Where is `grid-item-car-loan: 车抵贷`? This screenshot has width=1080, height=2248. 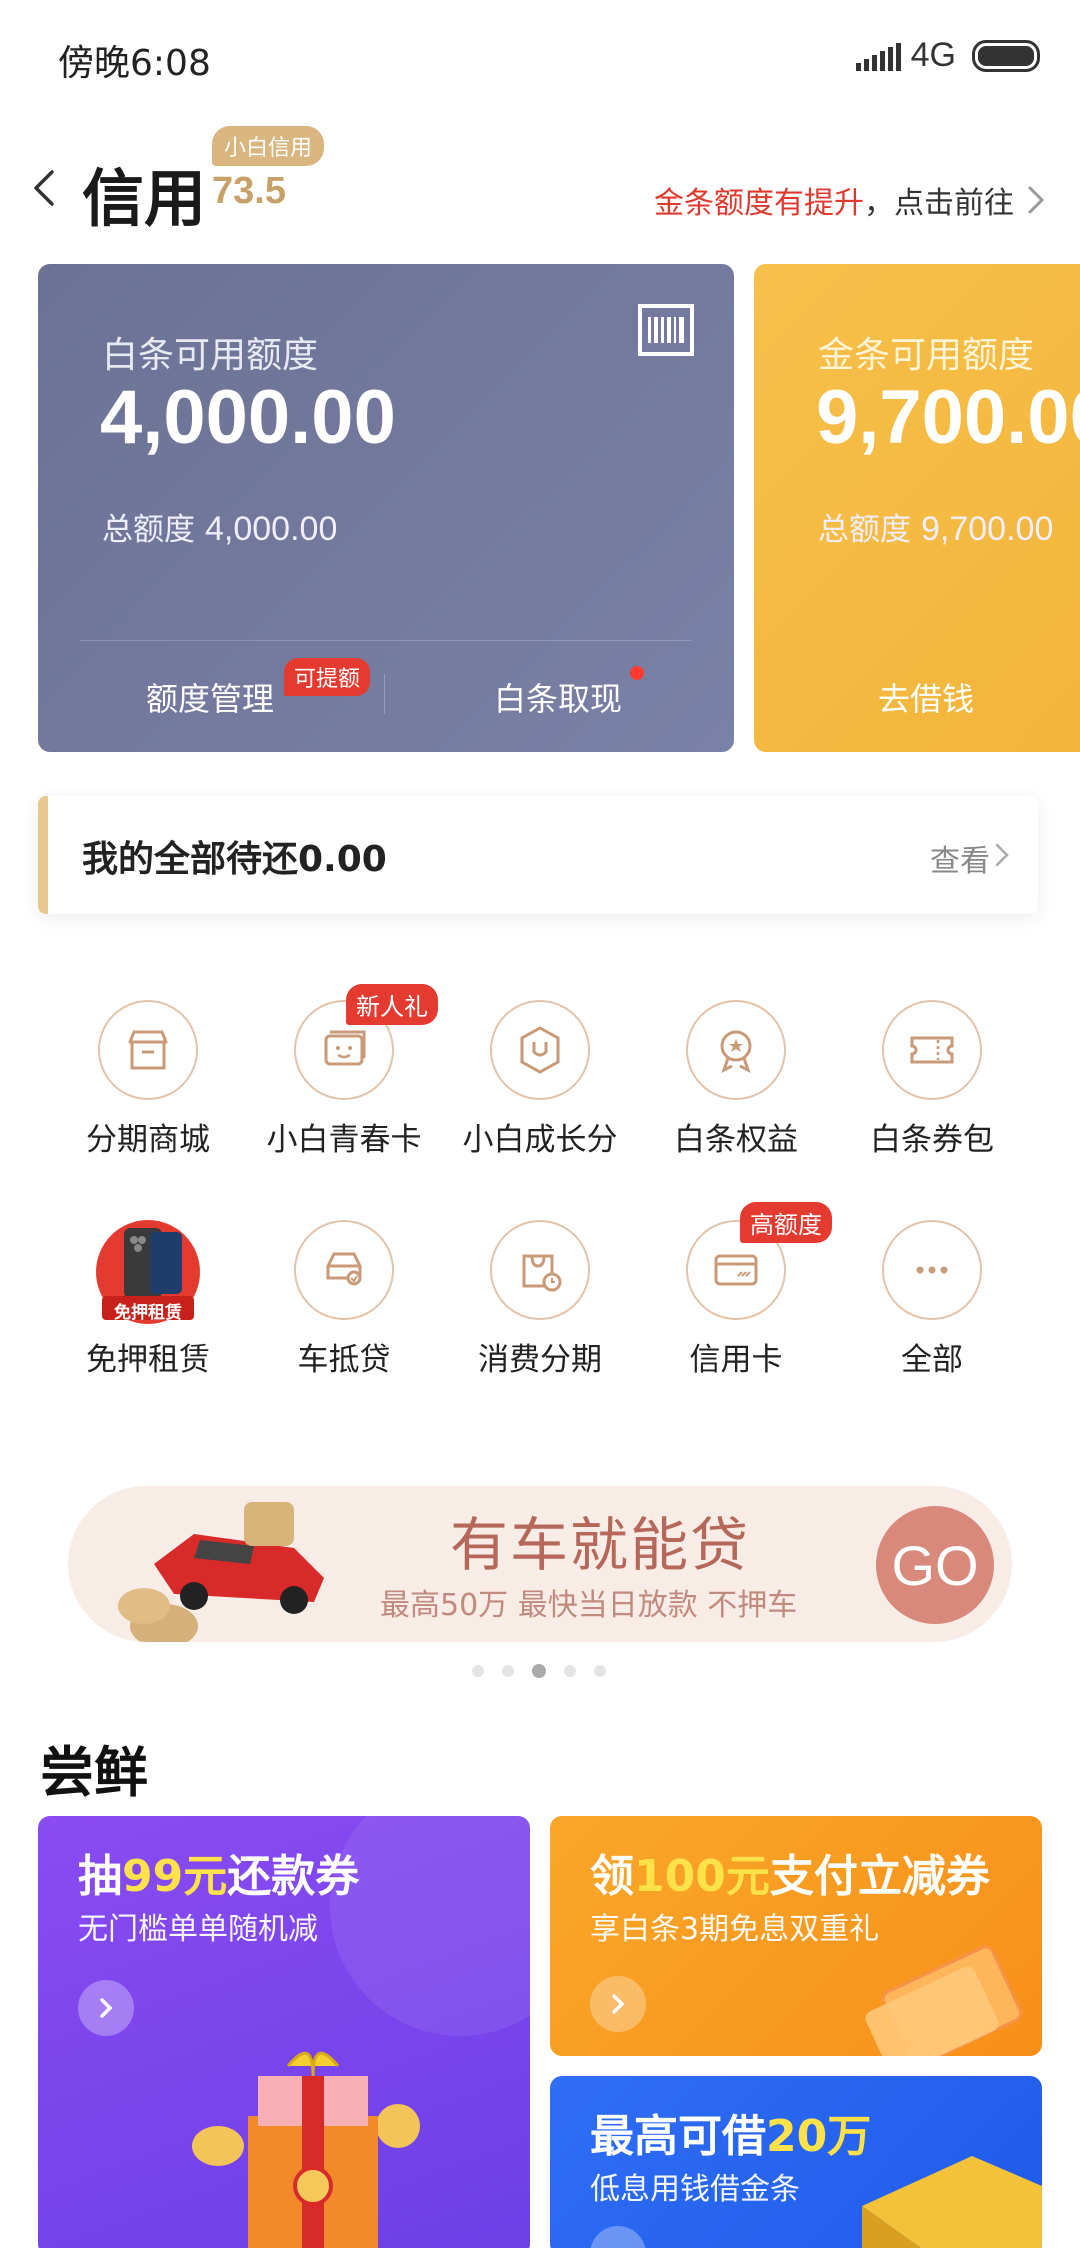 grid-item-car-loan: 车抵贷 is located at coordinates (344, 1299).